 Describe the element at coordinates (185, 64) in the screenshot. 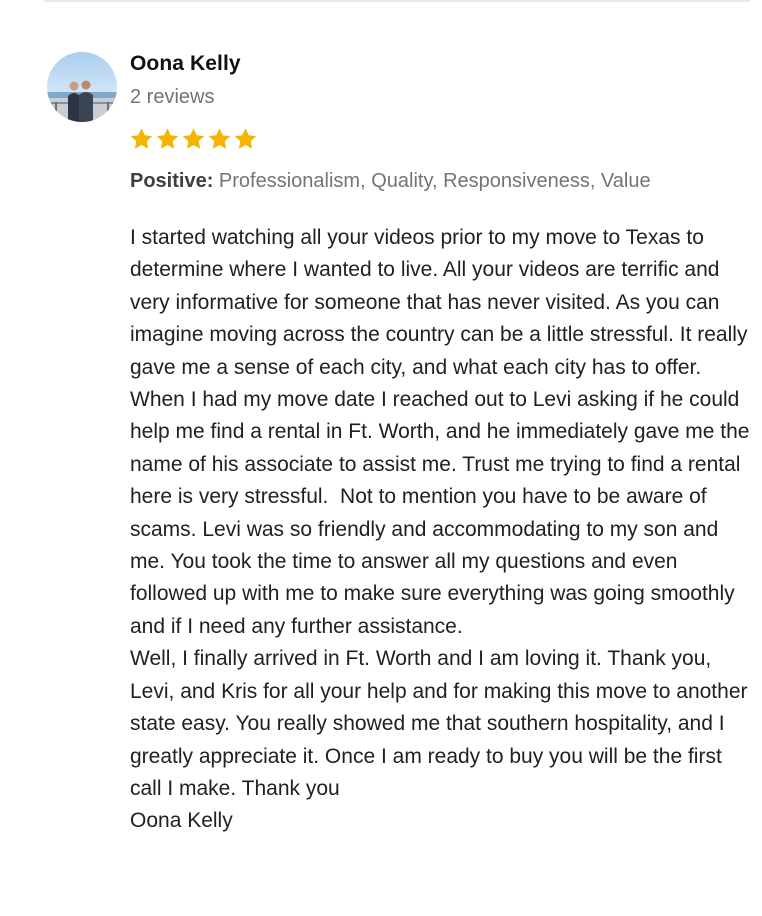

I see `reviewer-name: Oona Kelly` at that location.